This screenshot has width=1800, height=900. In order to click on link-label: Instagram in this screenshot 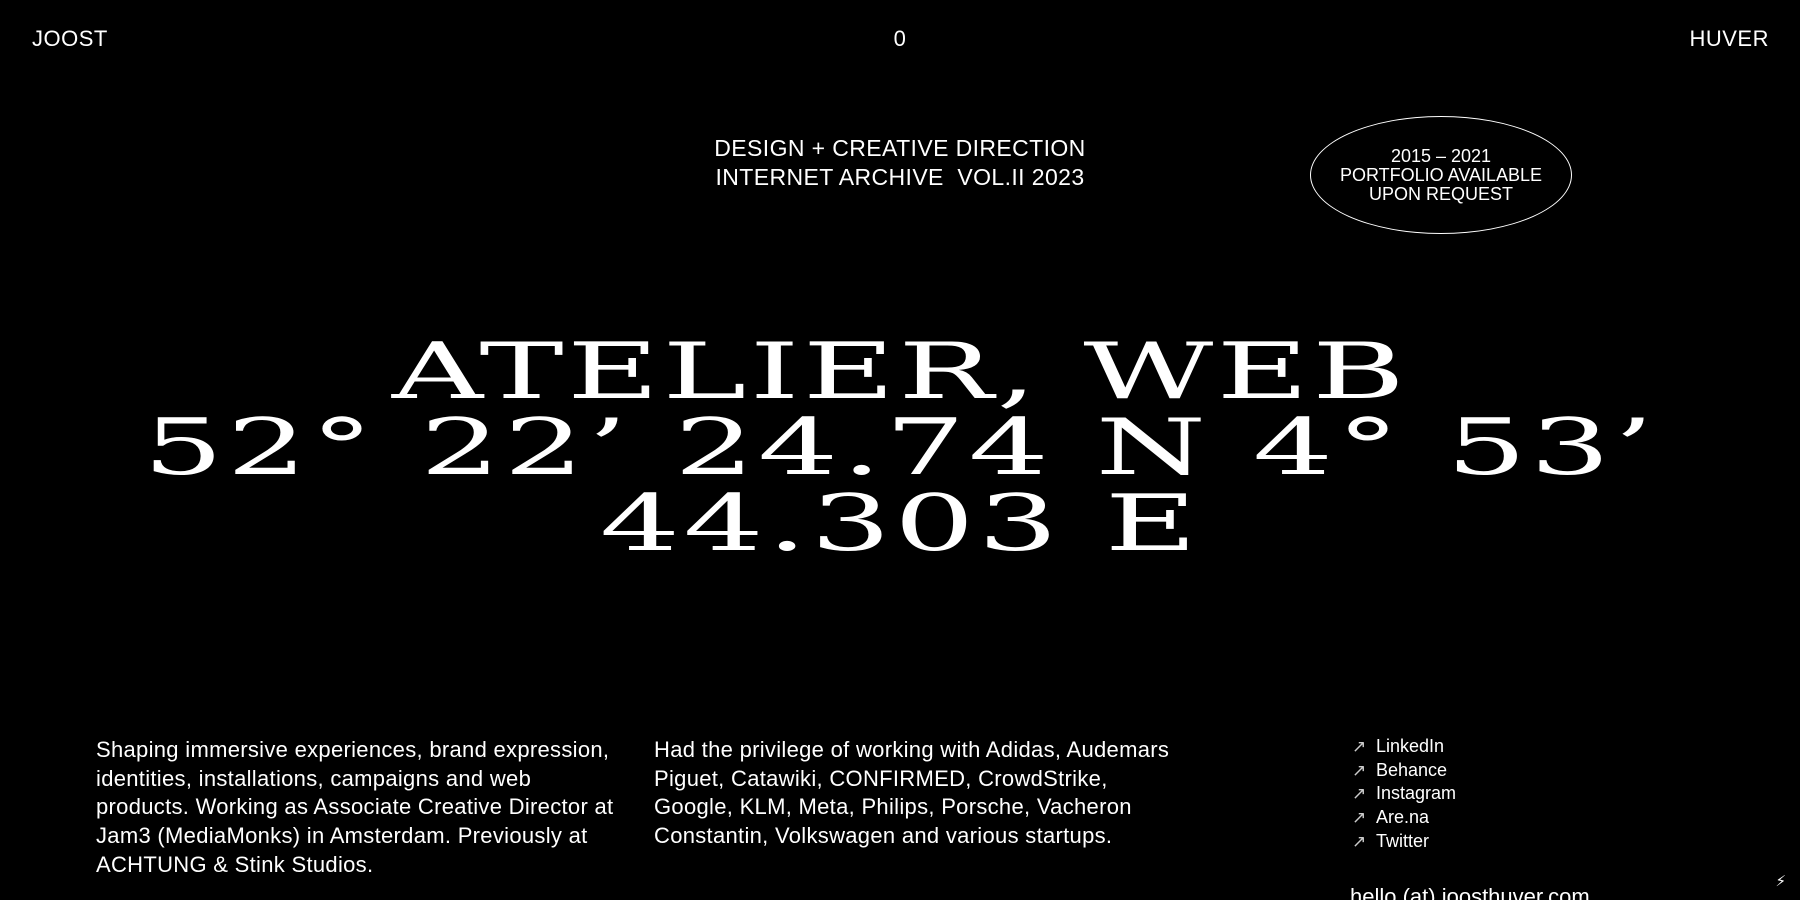, I will do `click(1416, 793)`.